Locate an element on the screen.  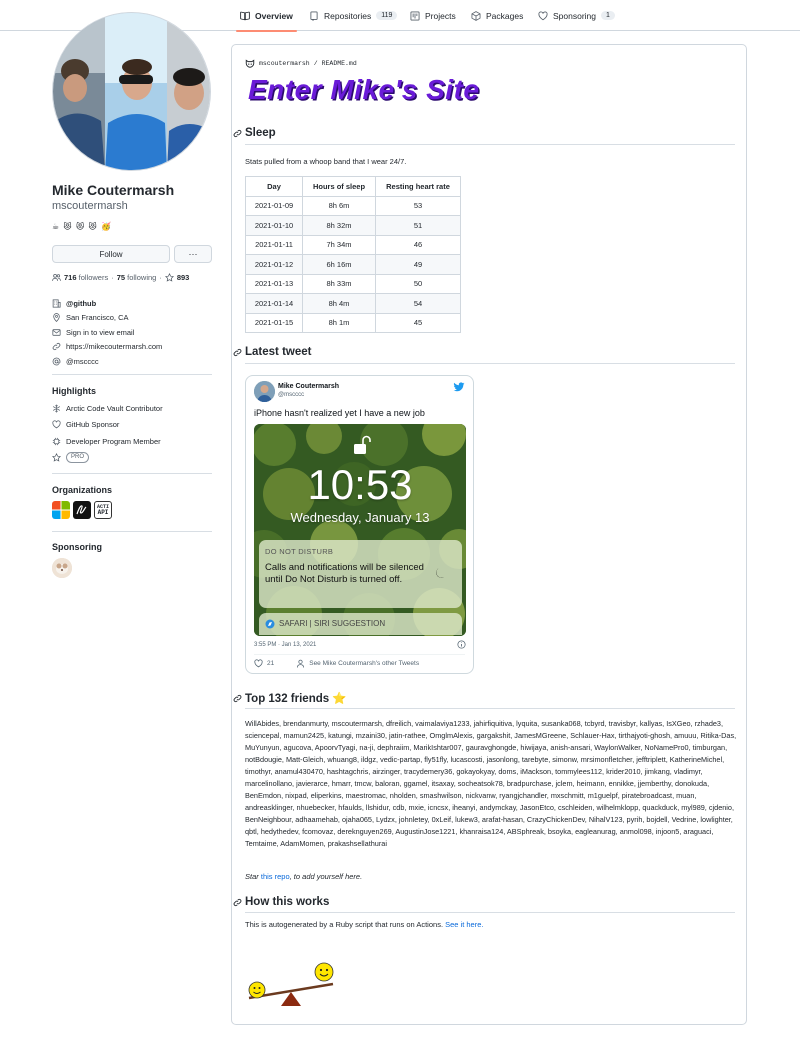
cell-hours: 6h 16m is located at coordinates (339, 264).